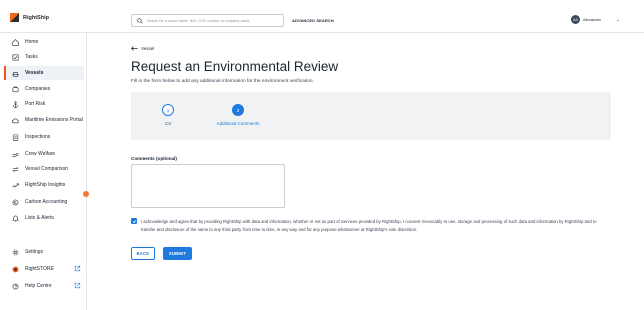  What do you see at coordinates (208, 186) in the screenshot?
I see `comments-textarea` at bounding box center [208, 186].